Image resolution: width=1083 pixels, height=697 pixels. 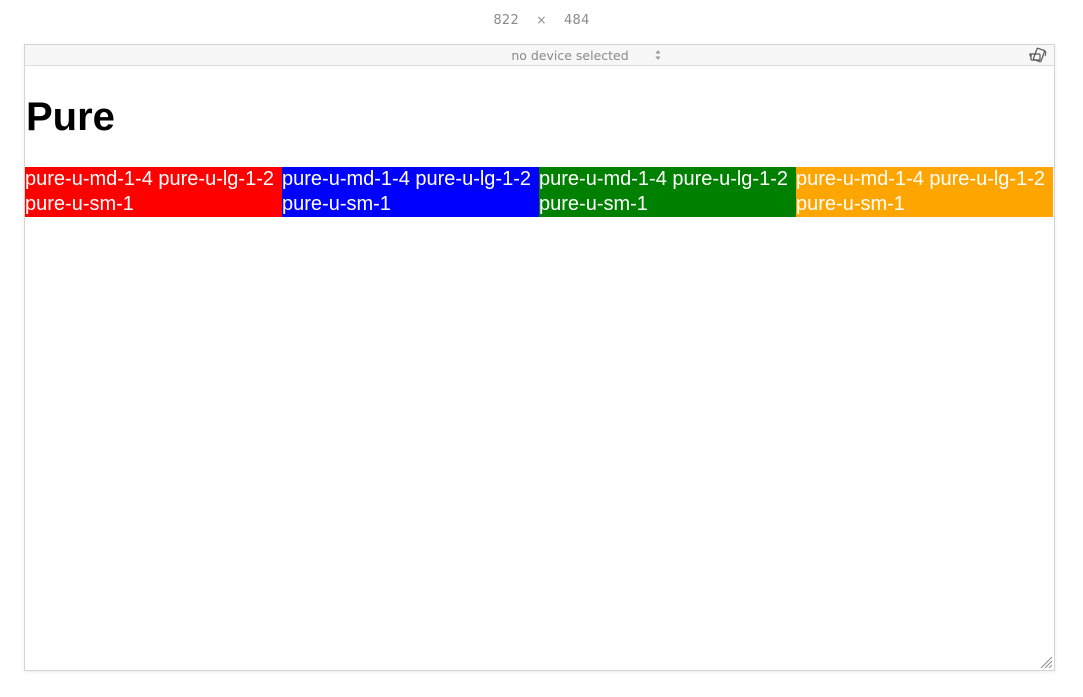 What do you see at coordinates (153, 192) in the screenshot?
I see `grid-cell-red: pure-u-md-1-4 pure-u-lg-1-2 pure-u-sm-1` at bounding box center [153, 192].